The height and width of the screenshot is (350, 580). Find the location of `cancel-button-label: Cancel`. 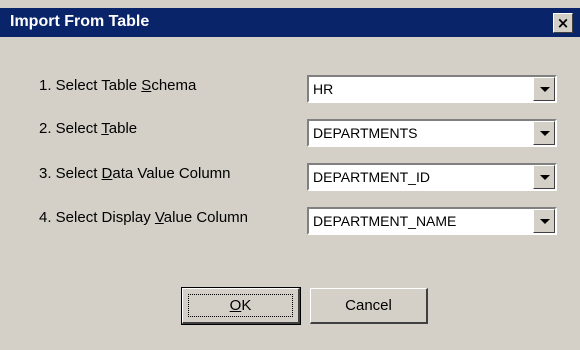

cancel-button-label: Cancel is located at coordinates (368, 305).